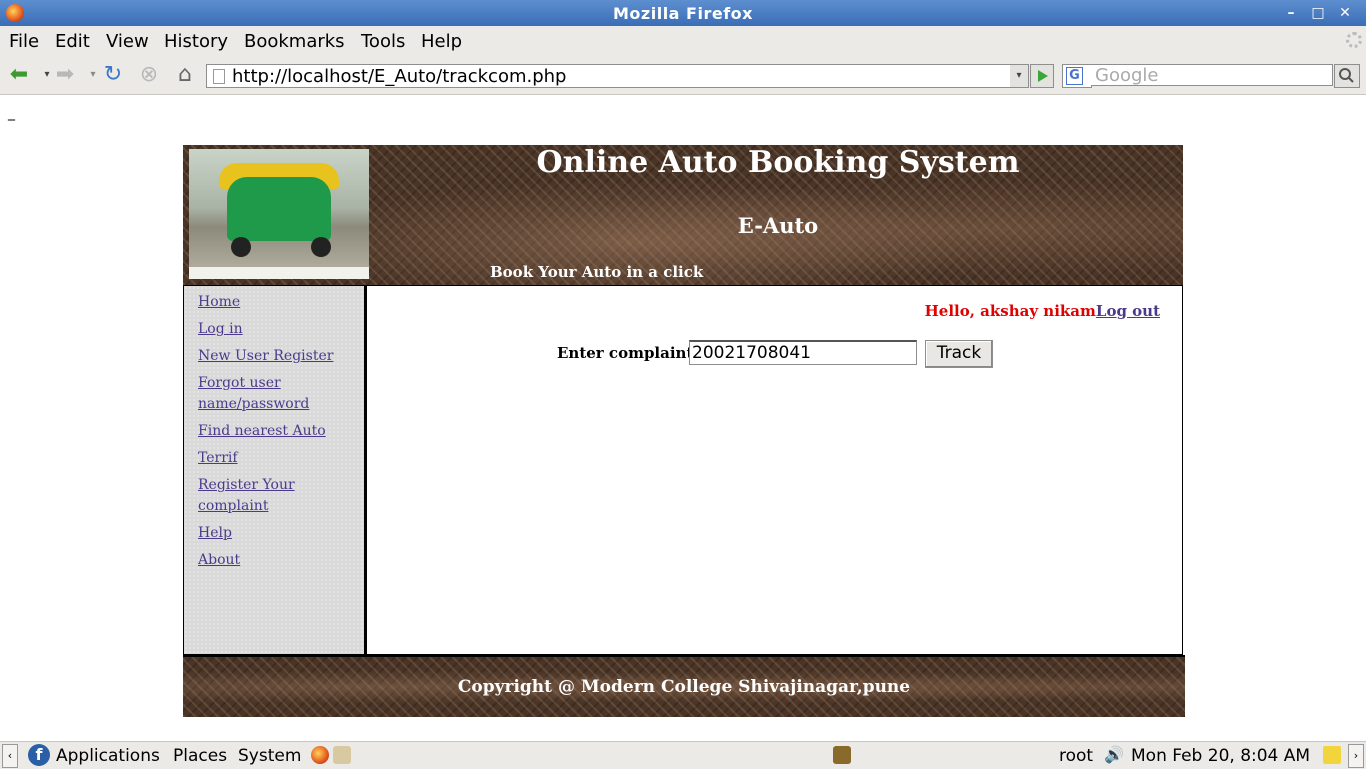 The image size is (1366, 769). I want to click on complaint-id-input: 20021708041, so click(803, 352).